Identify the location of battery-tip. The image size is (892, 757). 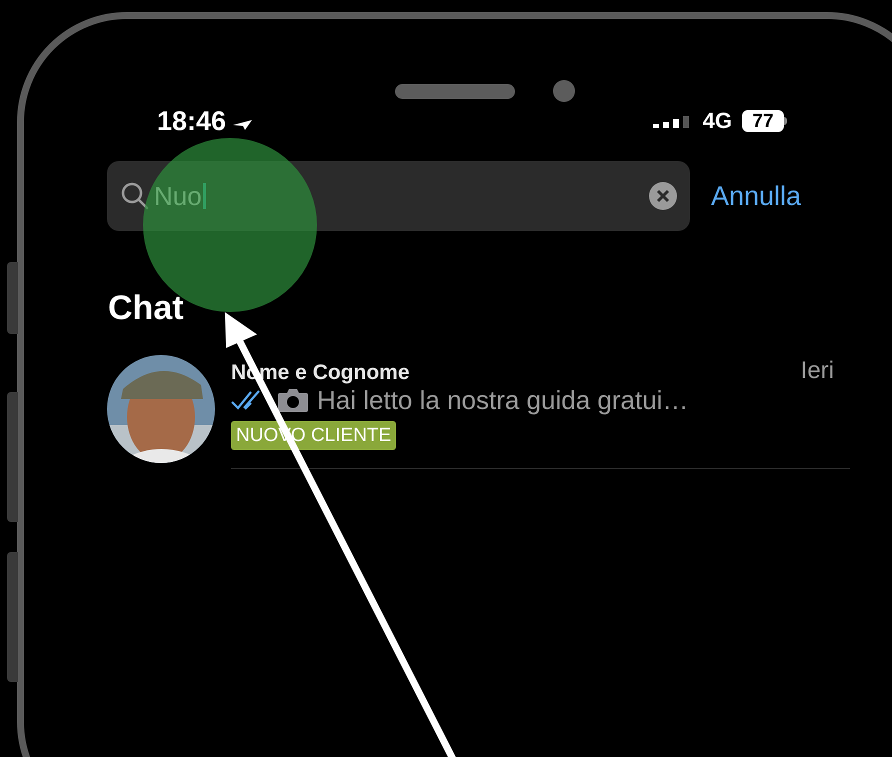
(785, 121).